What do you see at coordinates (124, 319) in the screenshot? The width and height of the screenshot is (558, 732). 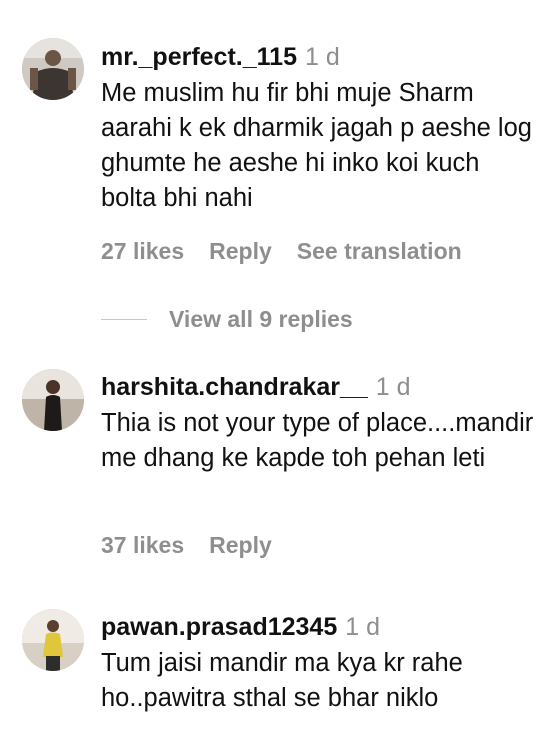 I see `replies-divider` at bounding box center [124, 319].